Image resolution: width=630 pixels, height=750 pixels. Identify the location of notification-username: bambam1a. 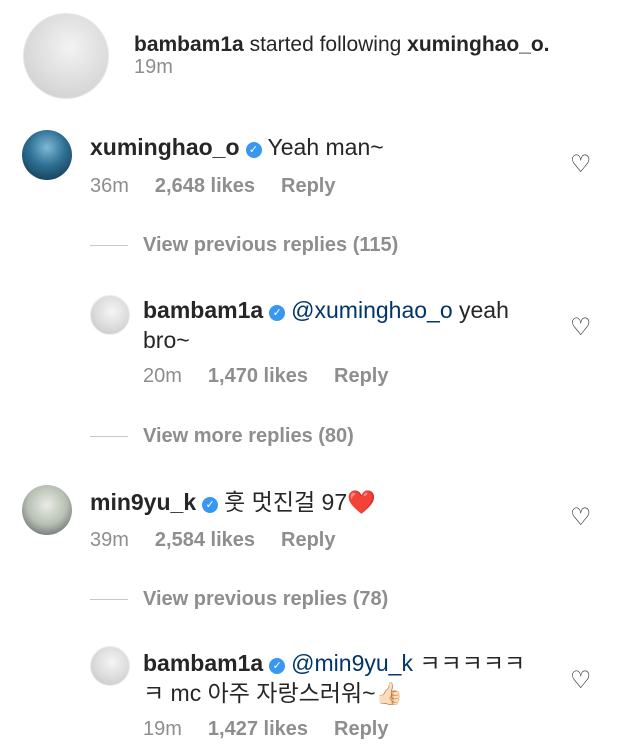
(189, 44).